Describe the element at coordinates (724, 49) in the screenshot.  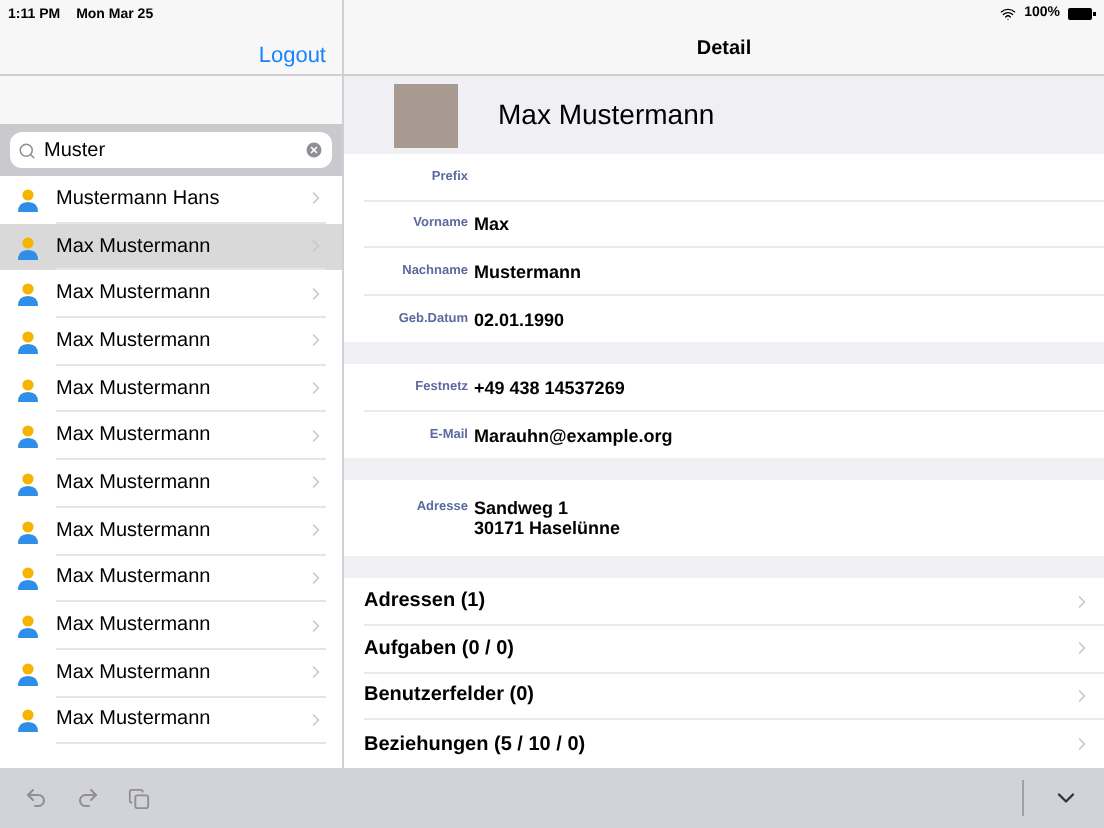
I see `nav-title: Detail` at that location.